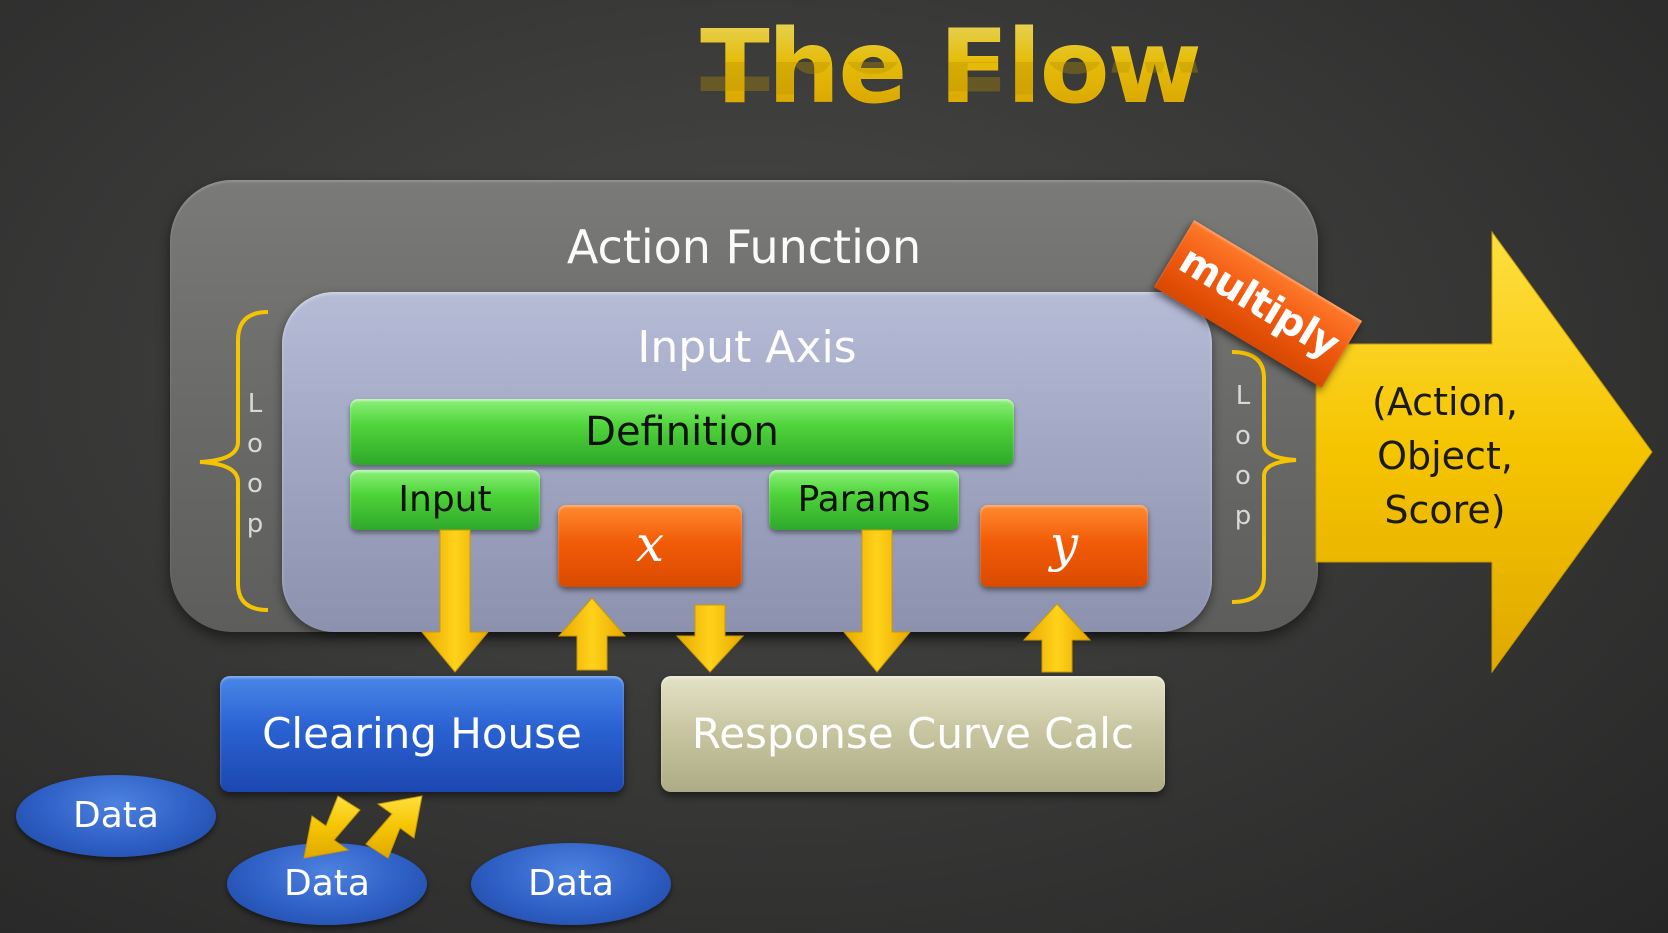 Image resolution: width=1668 pixels, height=933 pixels. Describe the element at coordinates (710, 638) in the screenshot. I see `arrow-down-x` at that location.